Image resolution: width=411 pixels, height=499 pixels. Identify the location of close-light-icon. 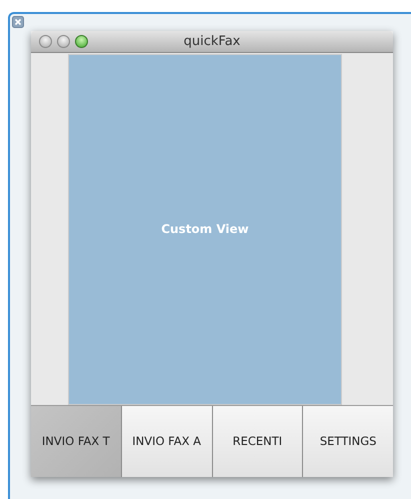
(45, 41).